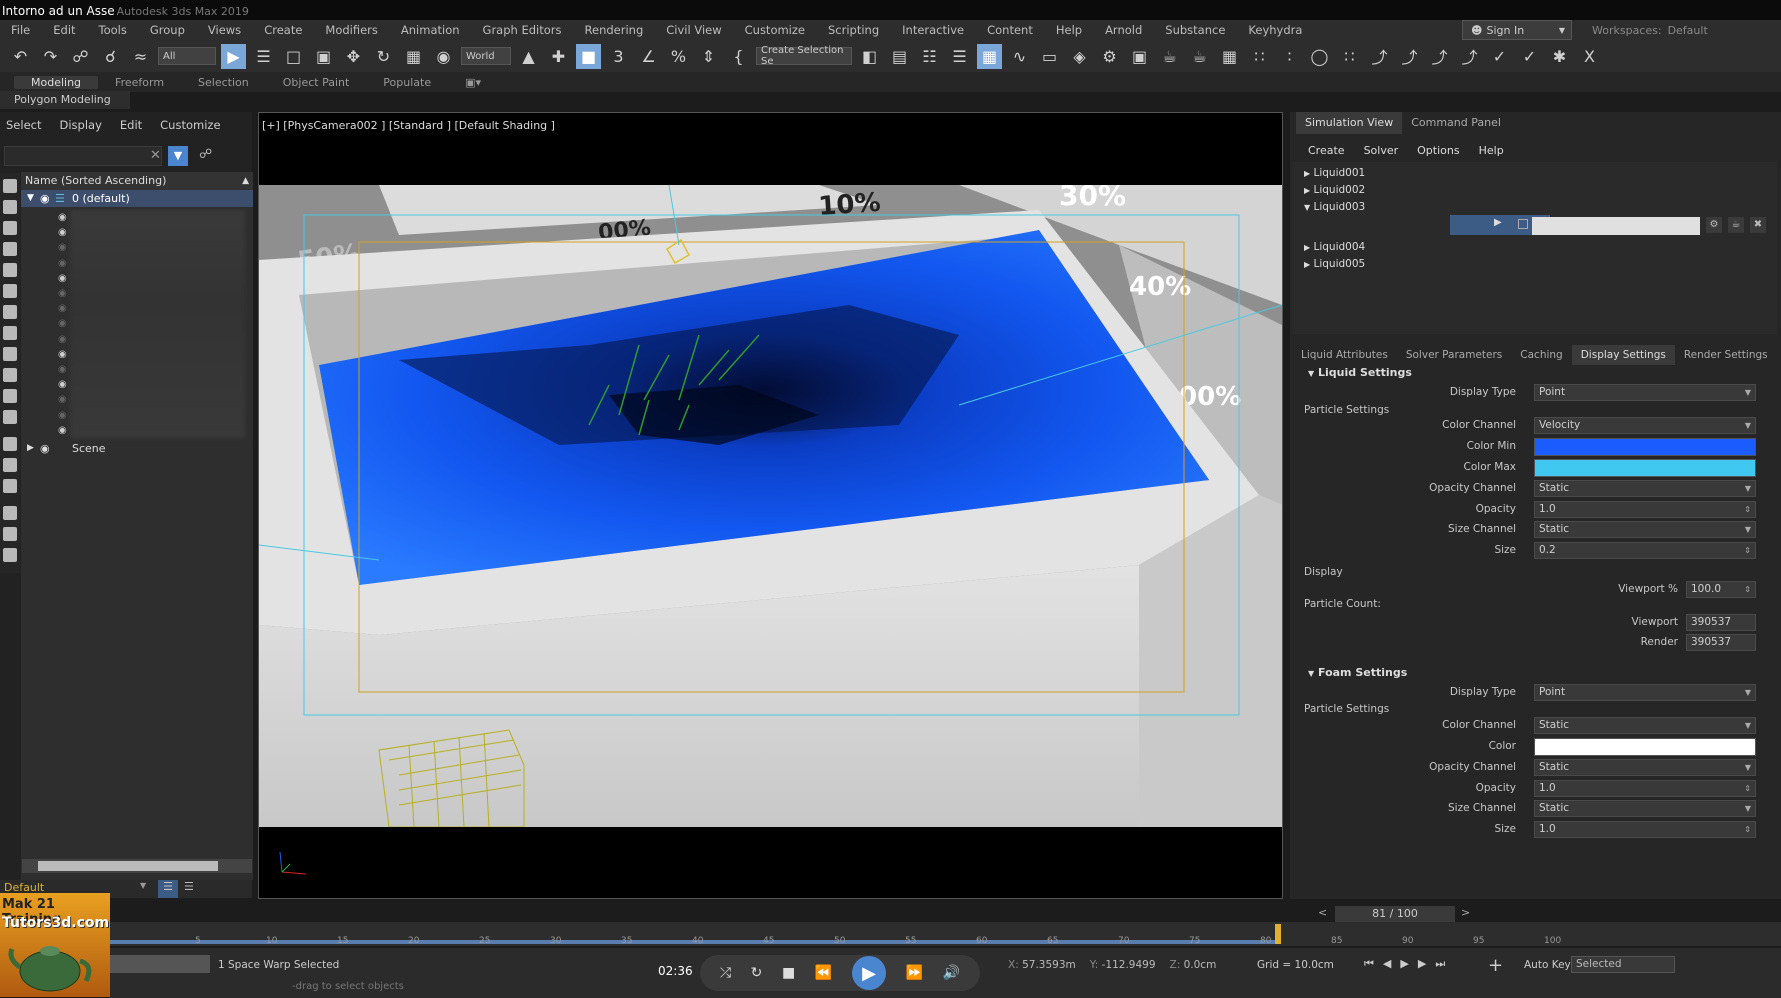 The image size is (1781, 998). I want to click on collapse-arrow-icon: ▼, so click(1307, 207).